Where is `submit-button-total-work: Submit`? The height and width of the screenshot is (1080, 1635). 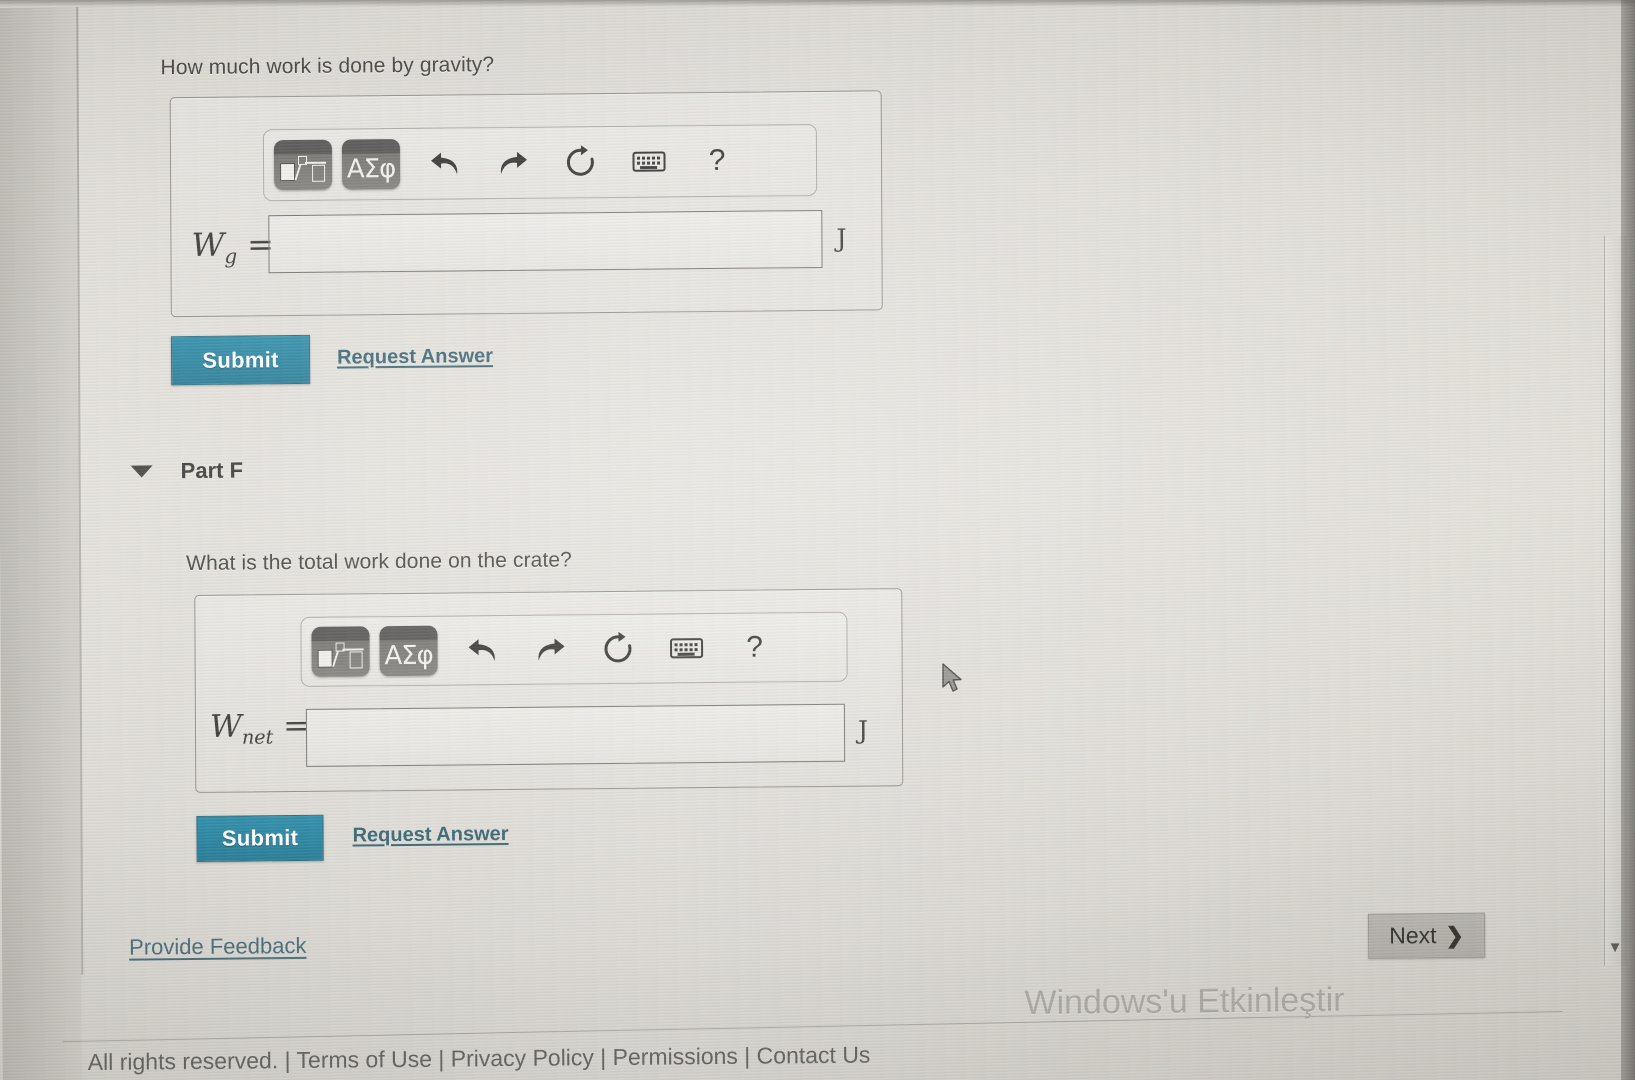 submit-button-total-work: Submit is located at coordinates (260, 838).